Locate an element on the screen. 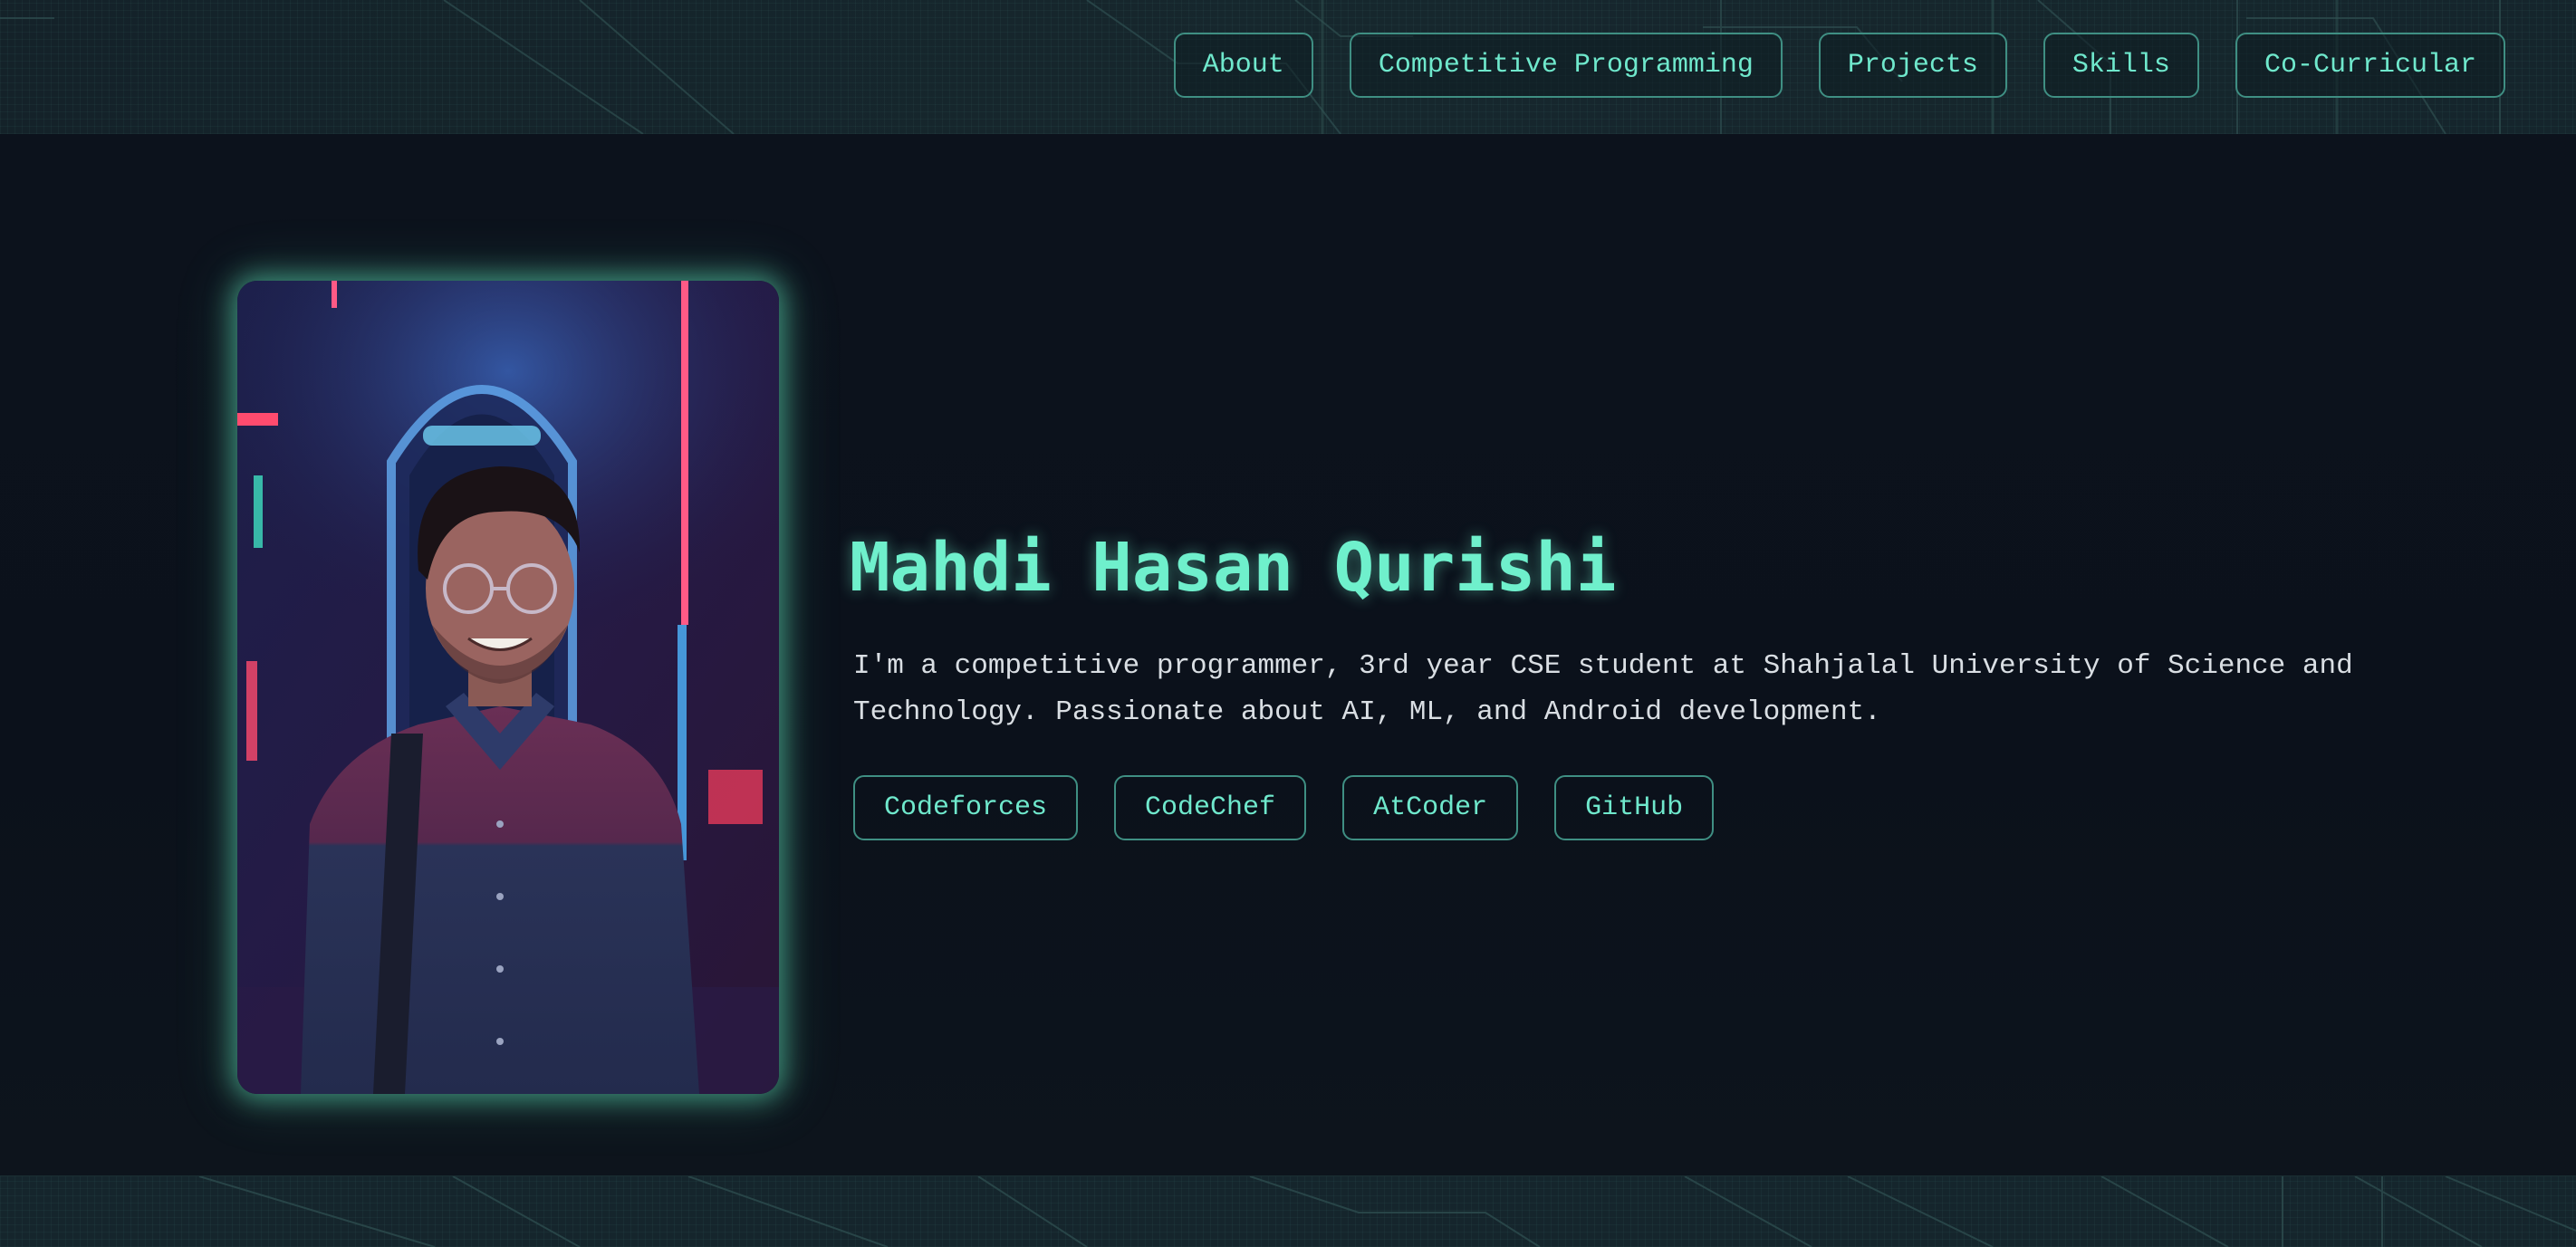 This screenshot has width=2576, height=1247. profile-links: Codeforces CodeChef AtCoder GitHub is located at coordinates (1284, 807).